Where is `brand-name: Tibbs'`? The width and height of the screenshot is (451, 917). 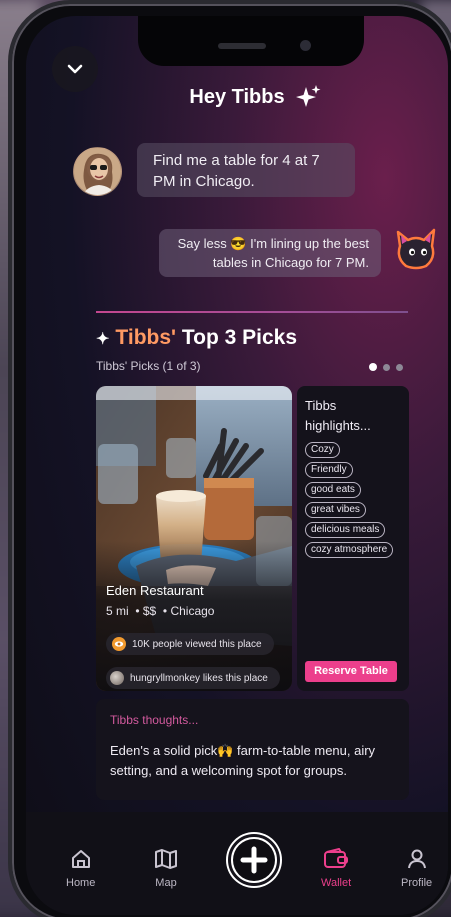 brand-name: Tibbs' is located at coordinates (146, 337).